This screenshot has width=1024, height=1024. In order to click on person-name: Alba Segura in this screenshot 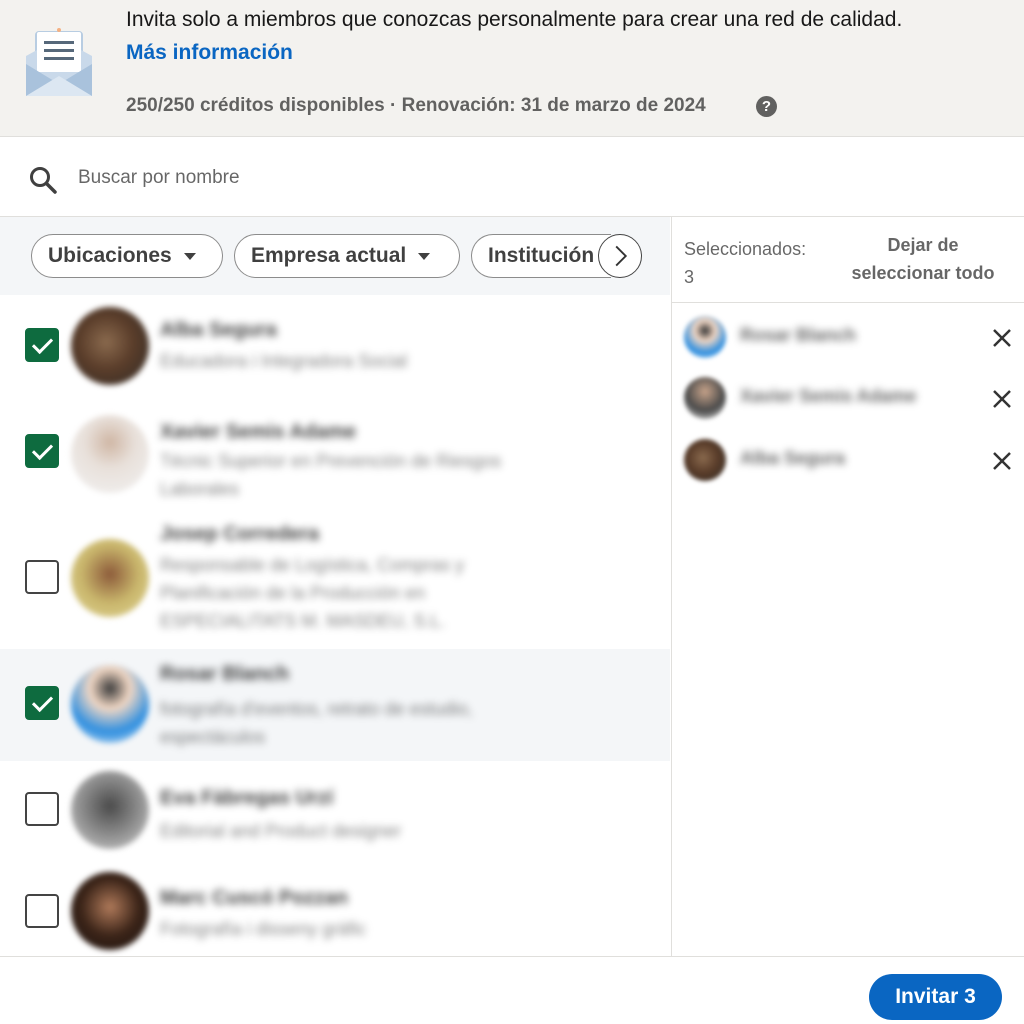, I will do `click(218, 330)`.